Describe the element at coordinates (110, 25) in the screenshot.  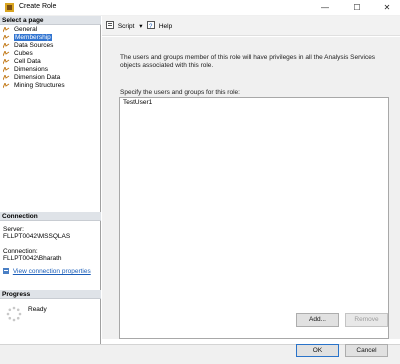
I see `script-icon` at that location.